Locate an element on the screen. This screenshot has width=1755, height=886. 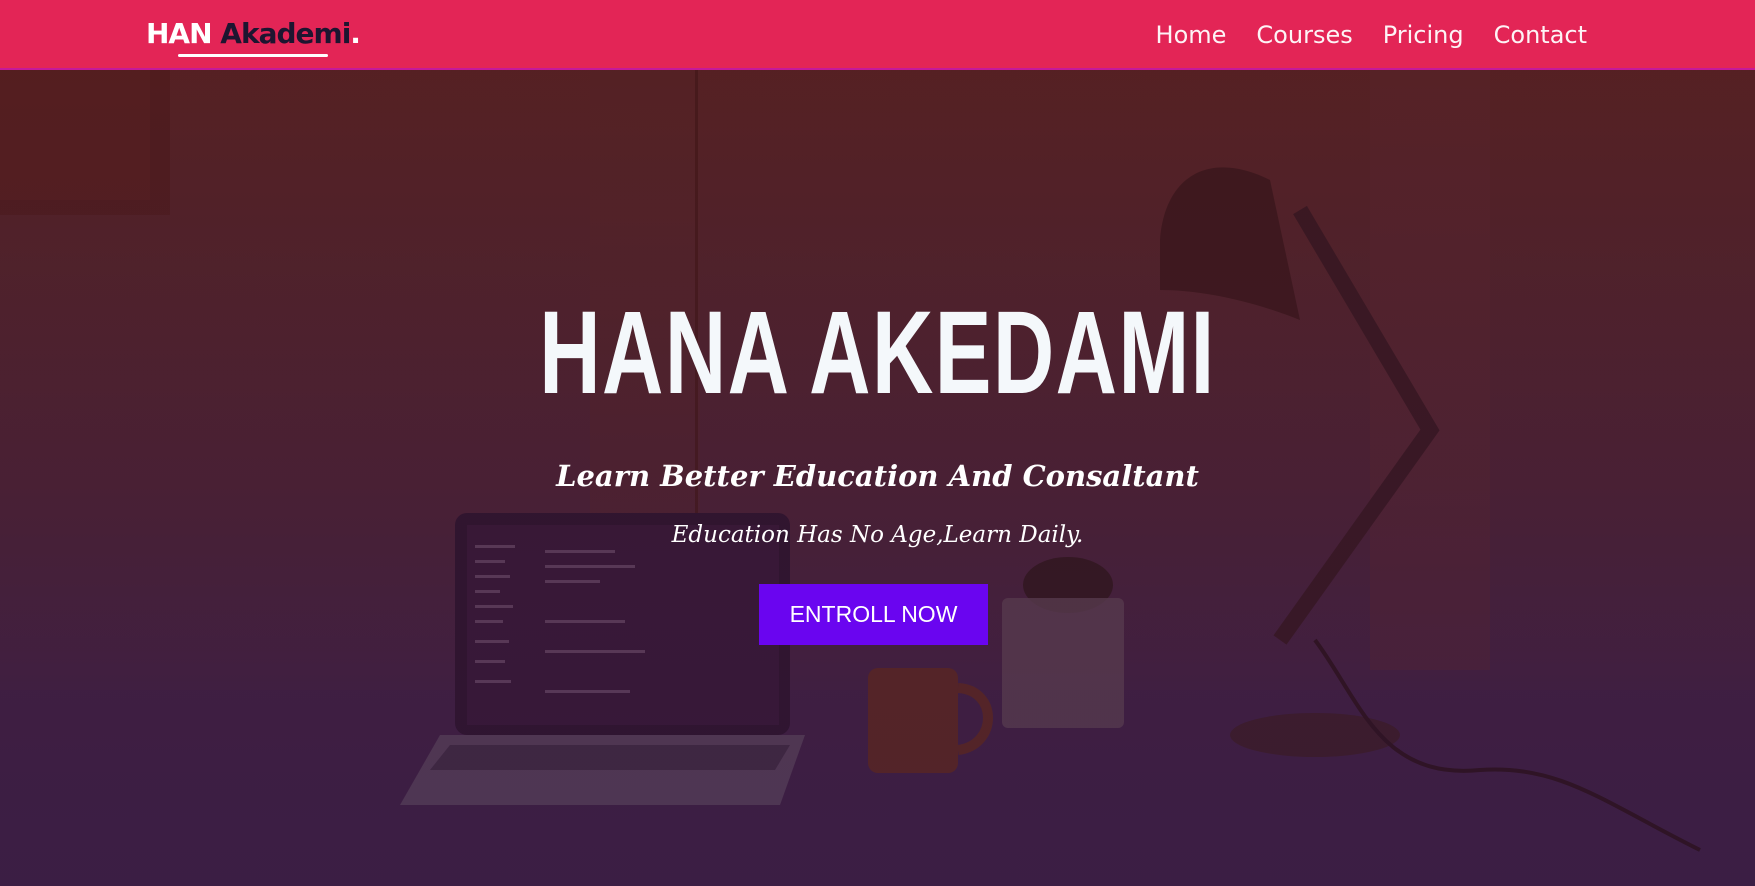
hero-title: HANA AKEDAMI is located at coordinates (877, 353).